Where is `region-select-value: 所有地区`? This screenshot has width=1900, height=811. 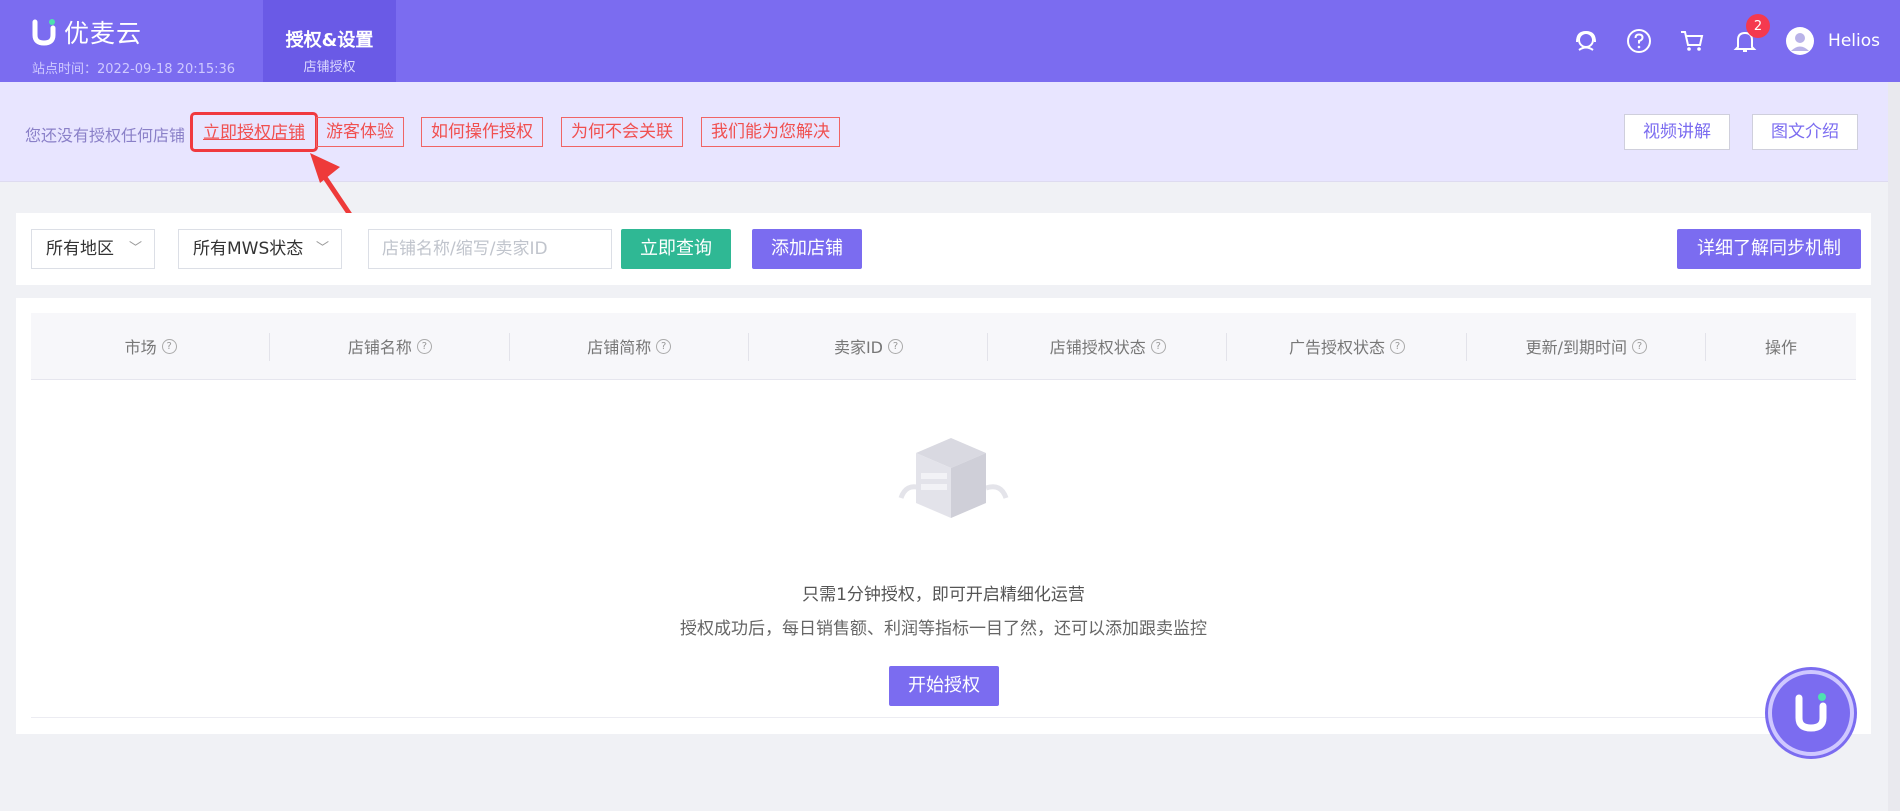 region-select-value: 所有地区 is located at coordinates (80, 249).